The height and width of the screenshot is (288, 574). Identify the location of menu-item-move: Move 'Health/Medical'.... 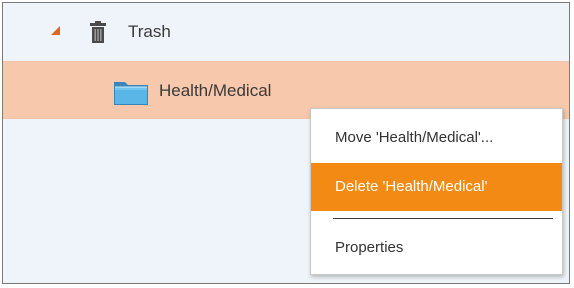
(436, 138).